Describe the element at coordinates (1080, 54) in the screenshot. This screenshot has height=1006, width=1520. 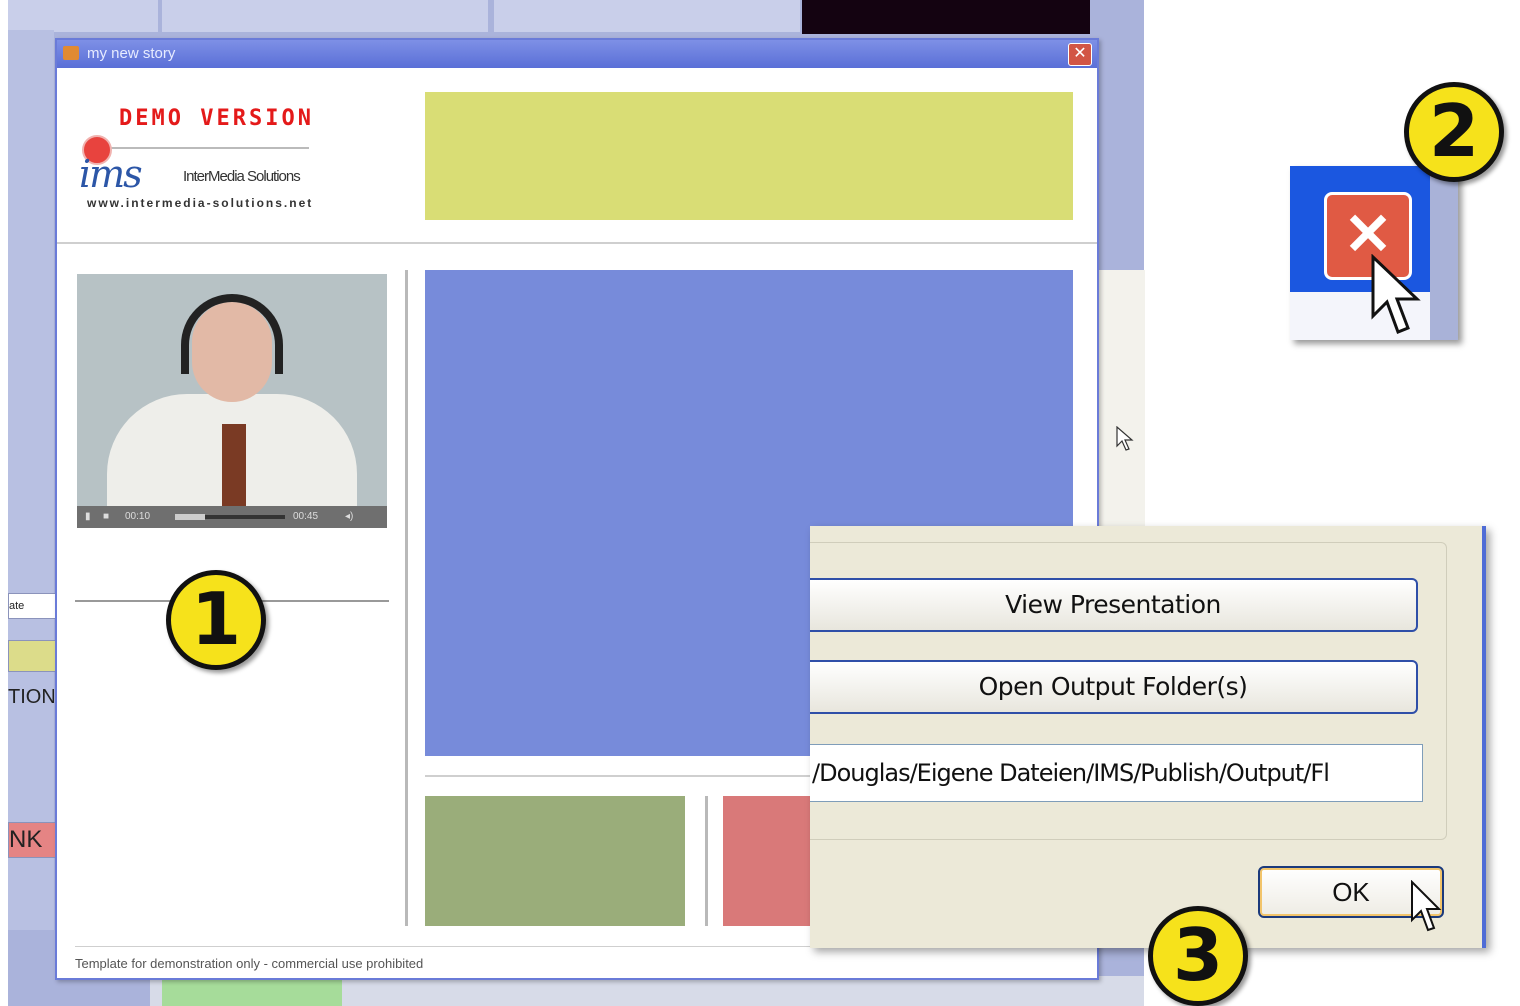
I see `window-close-button: ✕` at that location.